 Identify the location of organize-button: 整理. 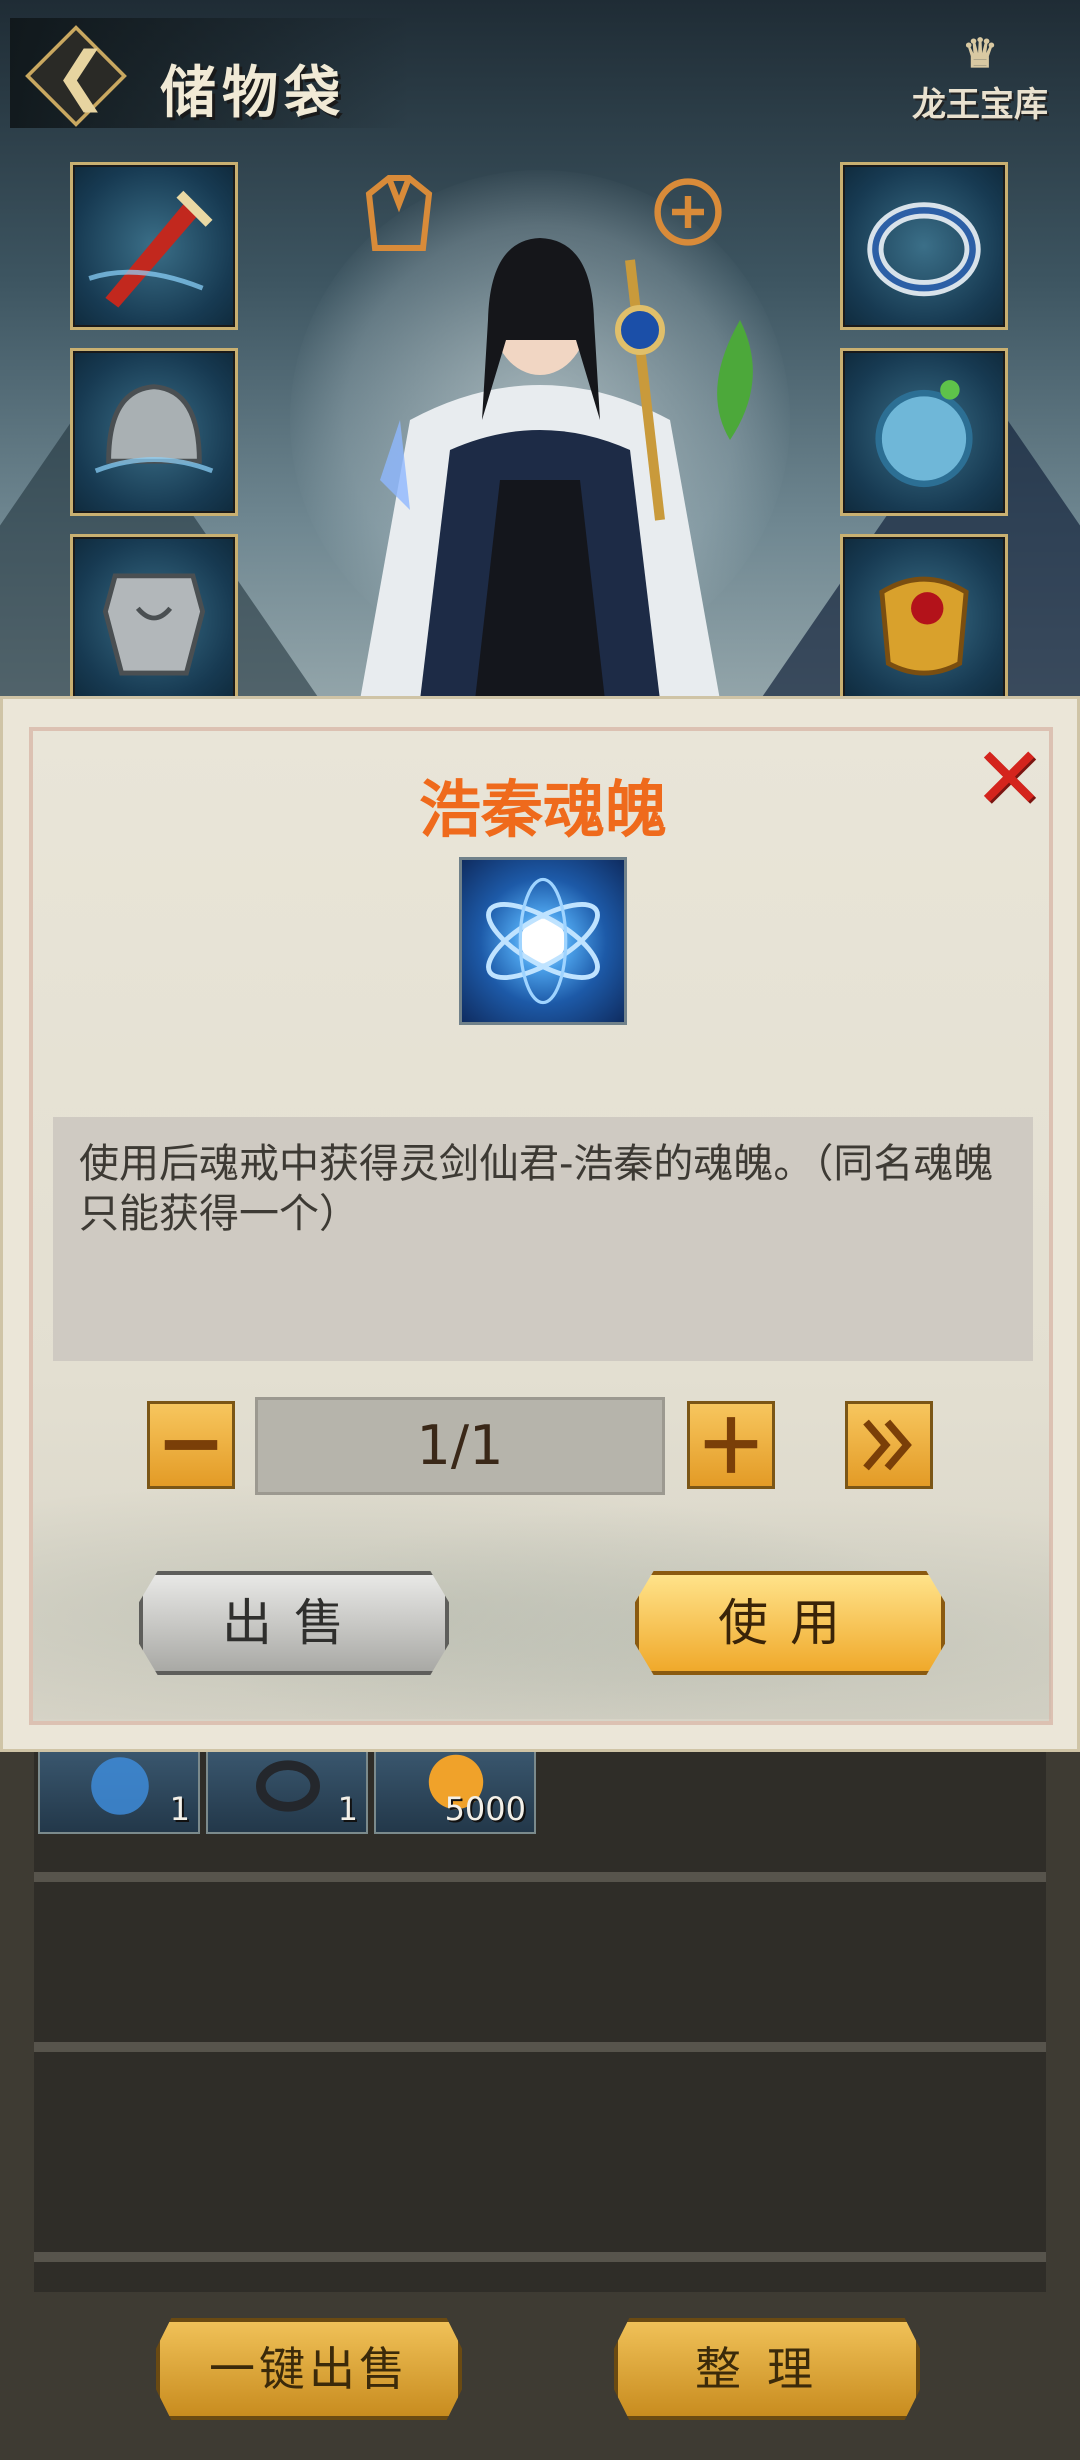
(767, 2369).